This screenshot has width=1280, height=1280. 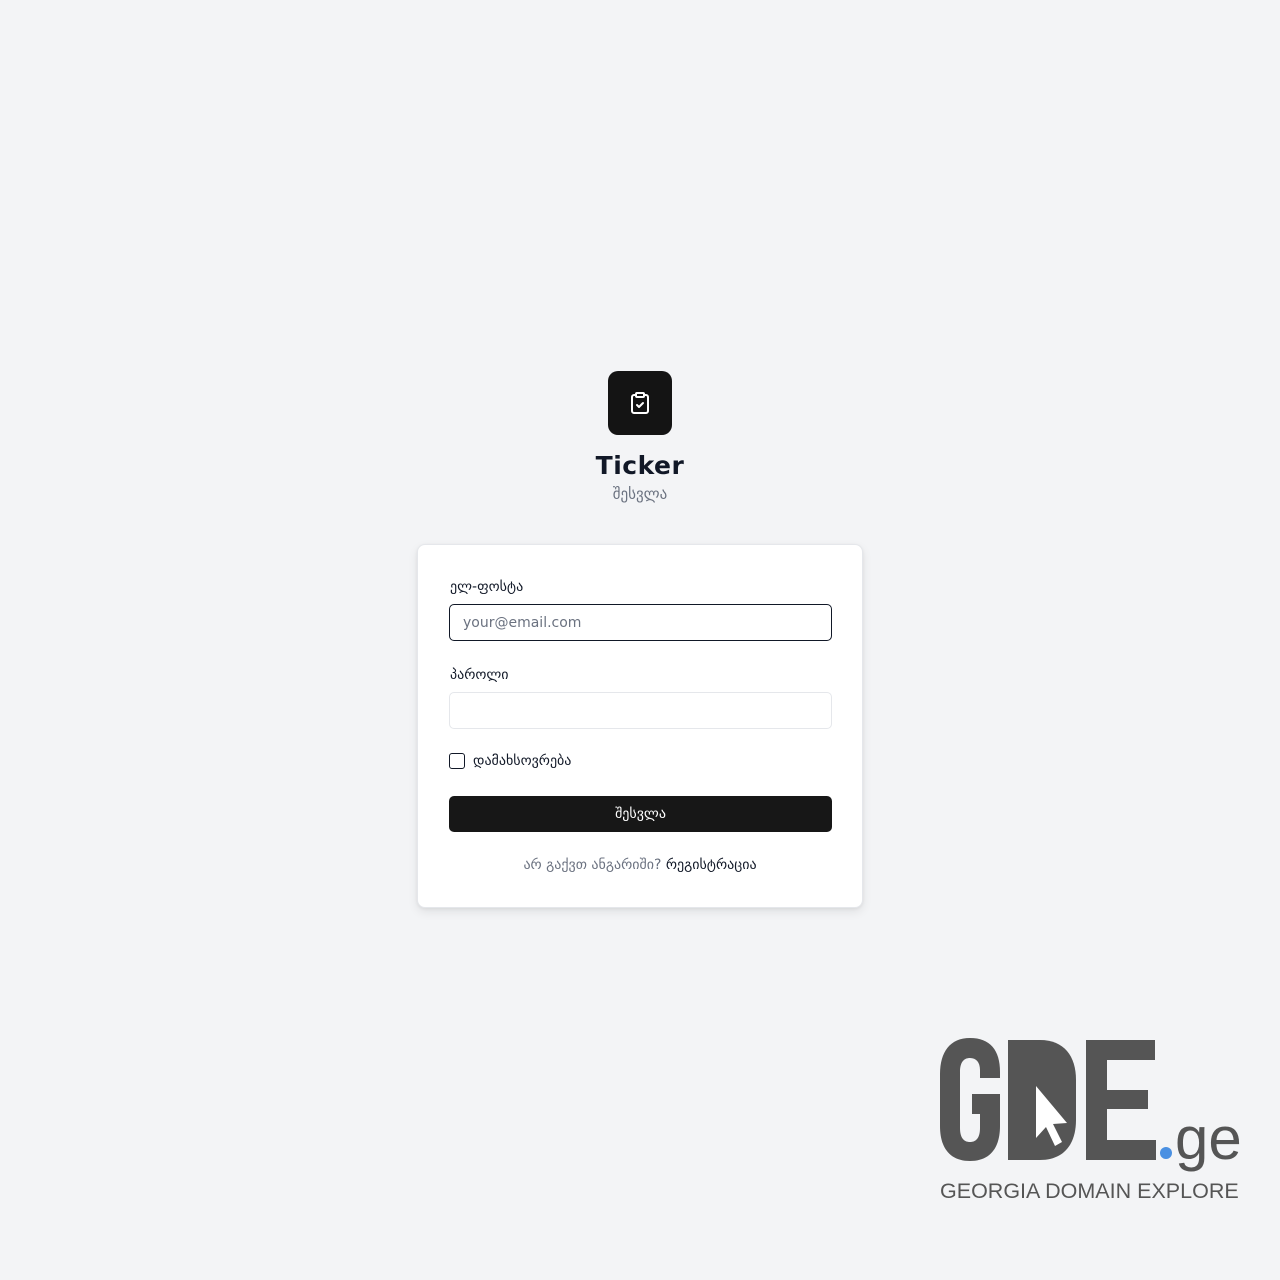 What do you see at coordinates (640, 622) in the screenshot?
I see `email-input` at bounding box center [640, 622].